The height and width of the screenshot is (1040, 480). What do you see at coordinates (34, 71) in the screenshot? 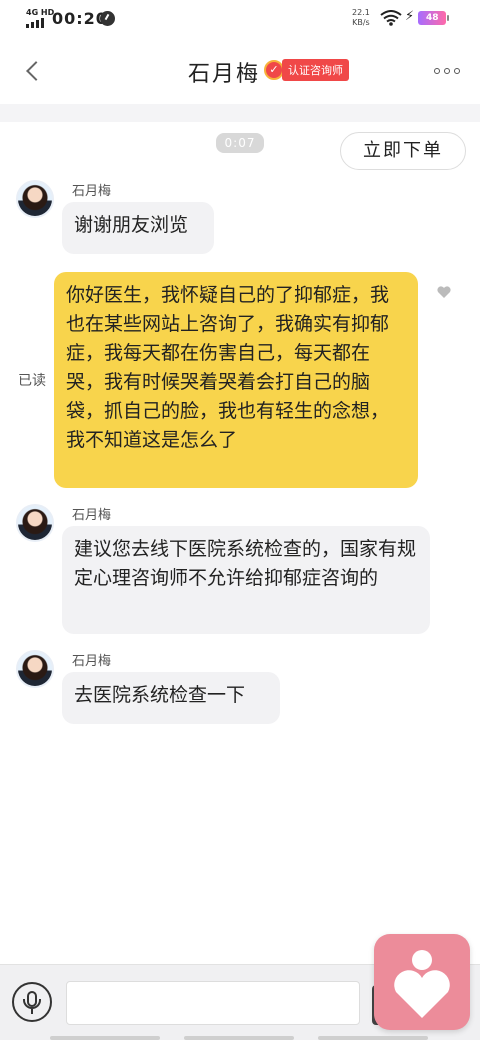
I see `back-icon` at bounding box center [34, 71].